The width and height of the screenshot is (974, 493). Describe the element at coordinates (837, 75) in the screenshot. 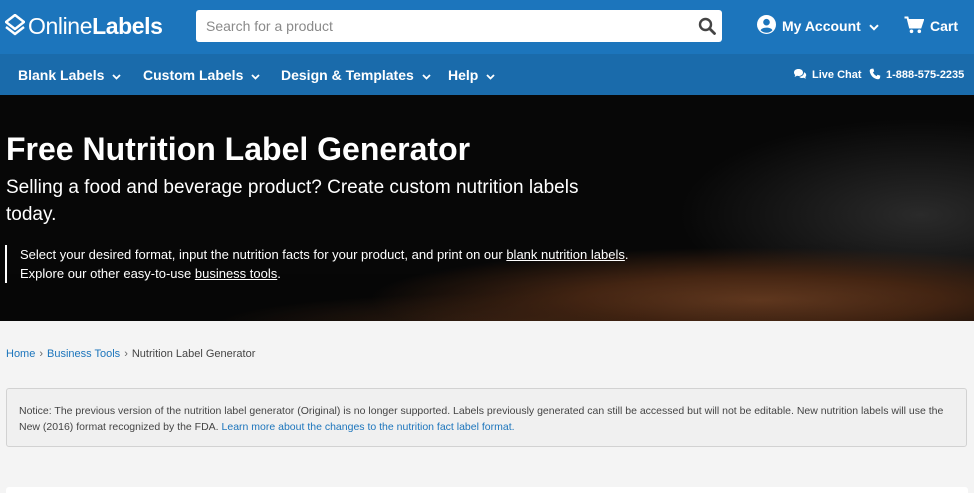

I see `live-chat-label: Live Chat` at that location.